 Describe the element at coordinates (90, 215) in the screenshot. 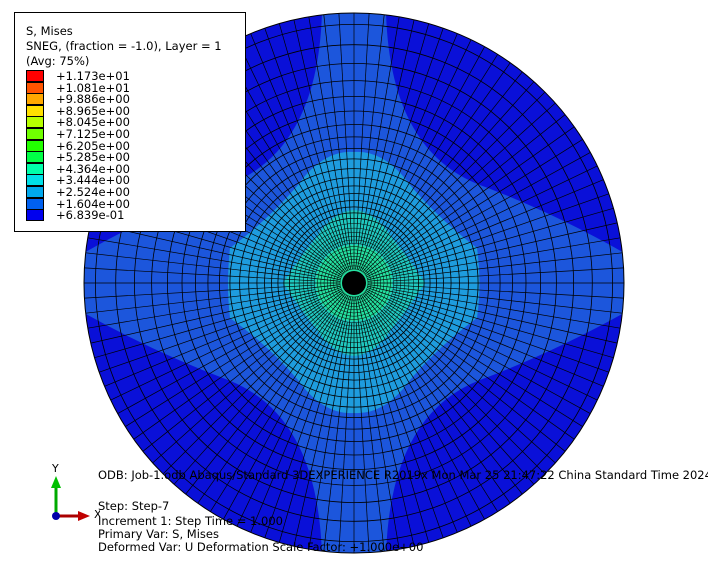

I see `legend-value: +6.839e-01` at that location.